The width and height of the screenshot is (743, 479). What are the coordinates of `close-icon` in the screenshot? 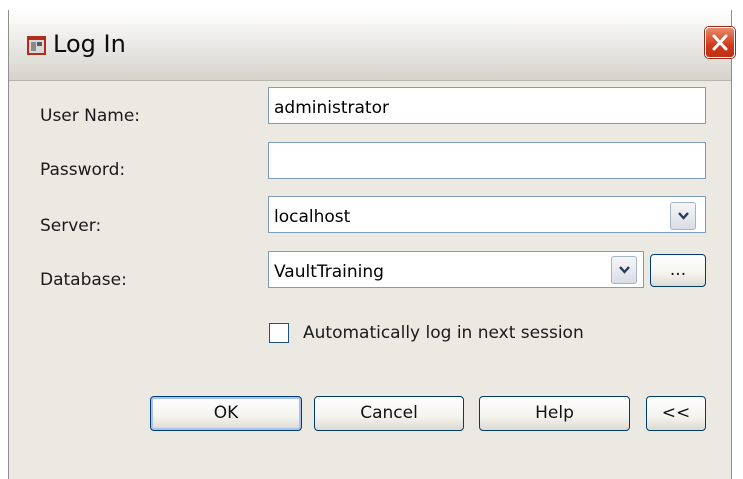 It's located at (720, 42).